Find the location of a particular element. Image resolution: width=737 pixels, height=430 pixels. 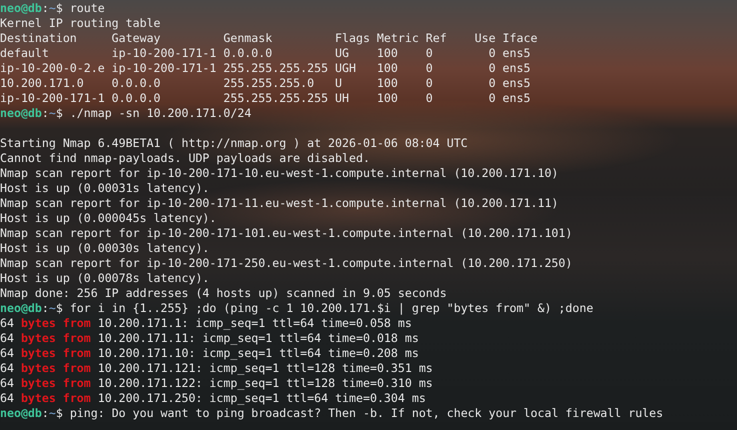

terminal-output-line: Kernel IP routing table is located at coordinates (81, 23).